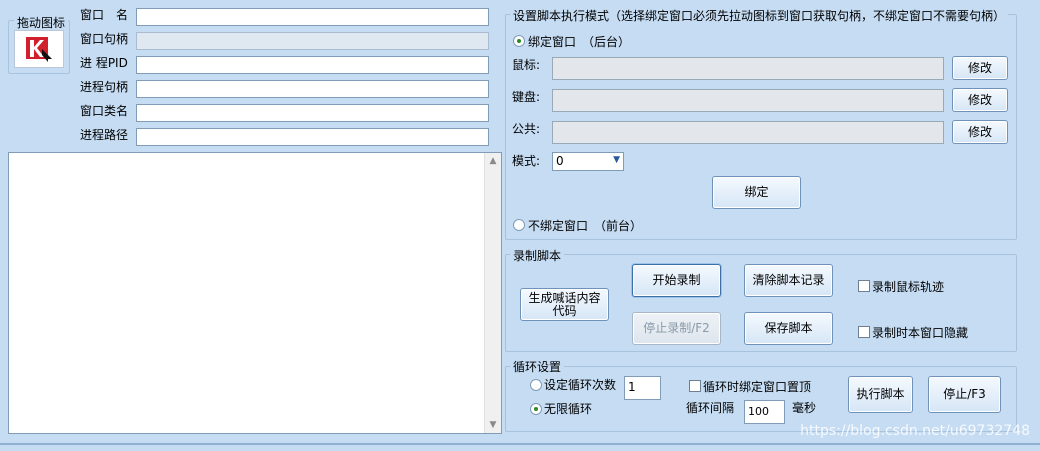  I want to click on start-record-button: 开始录制, so click(676, 280).